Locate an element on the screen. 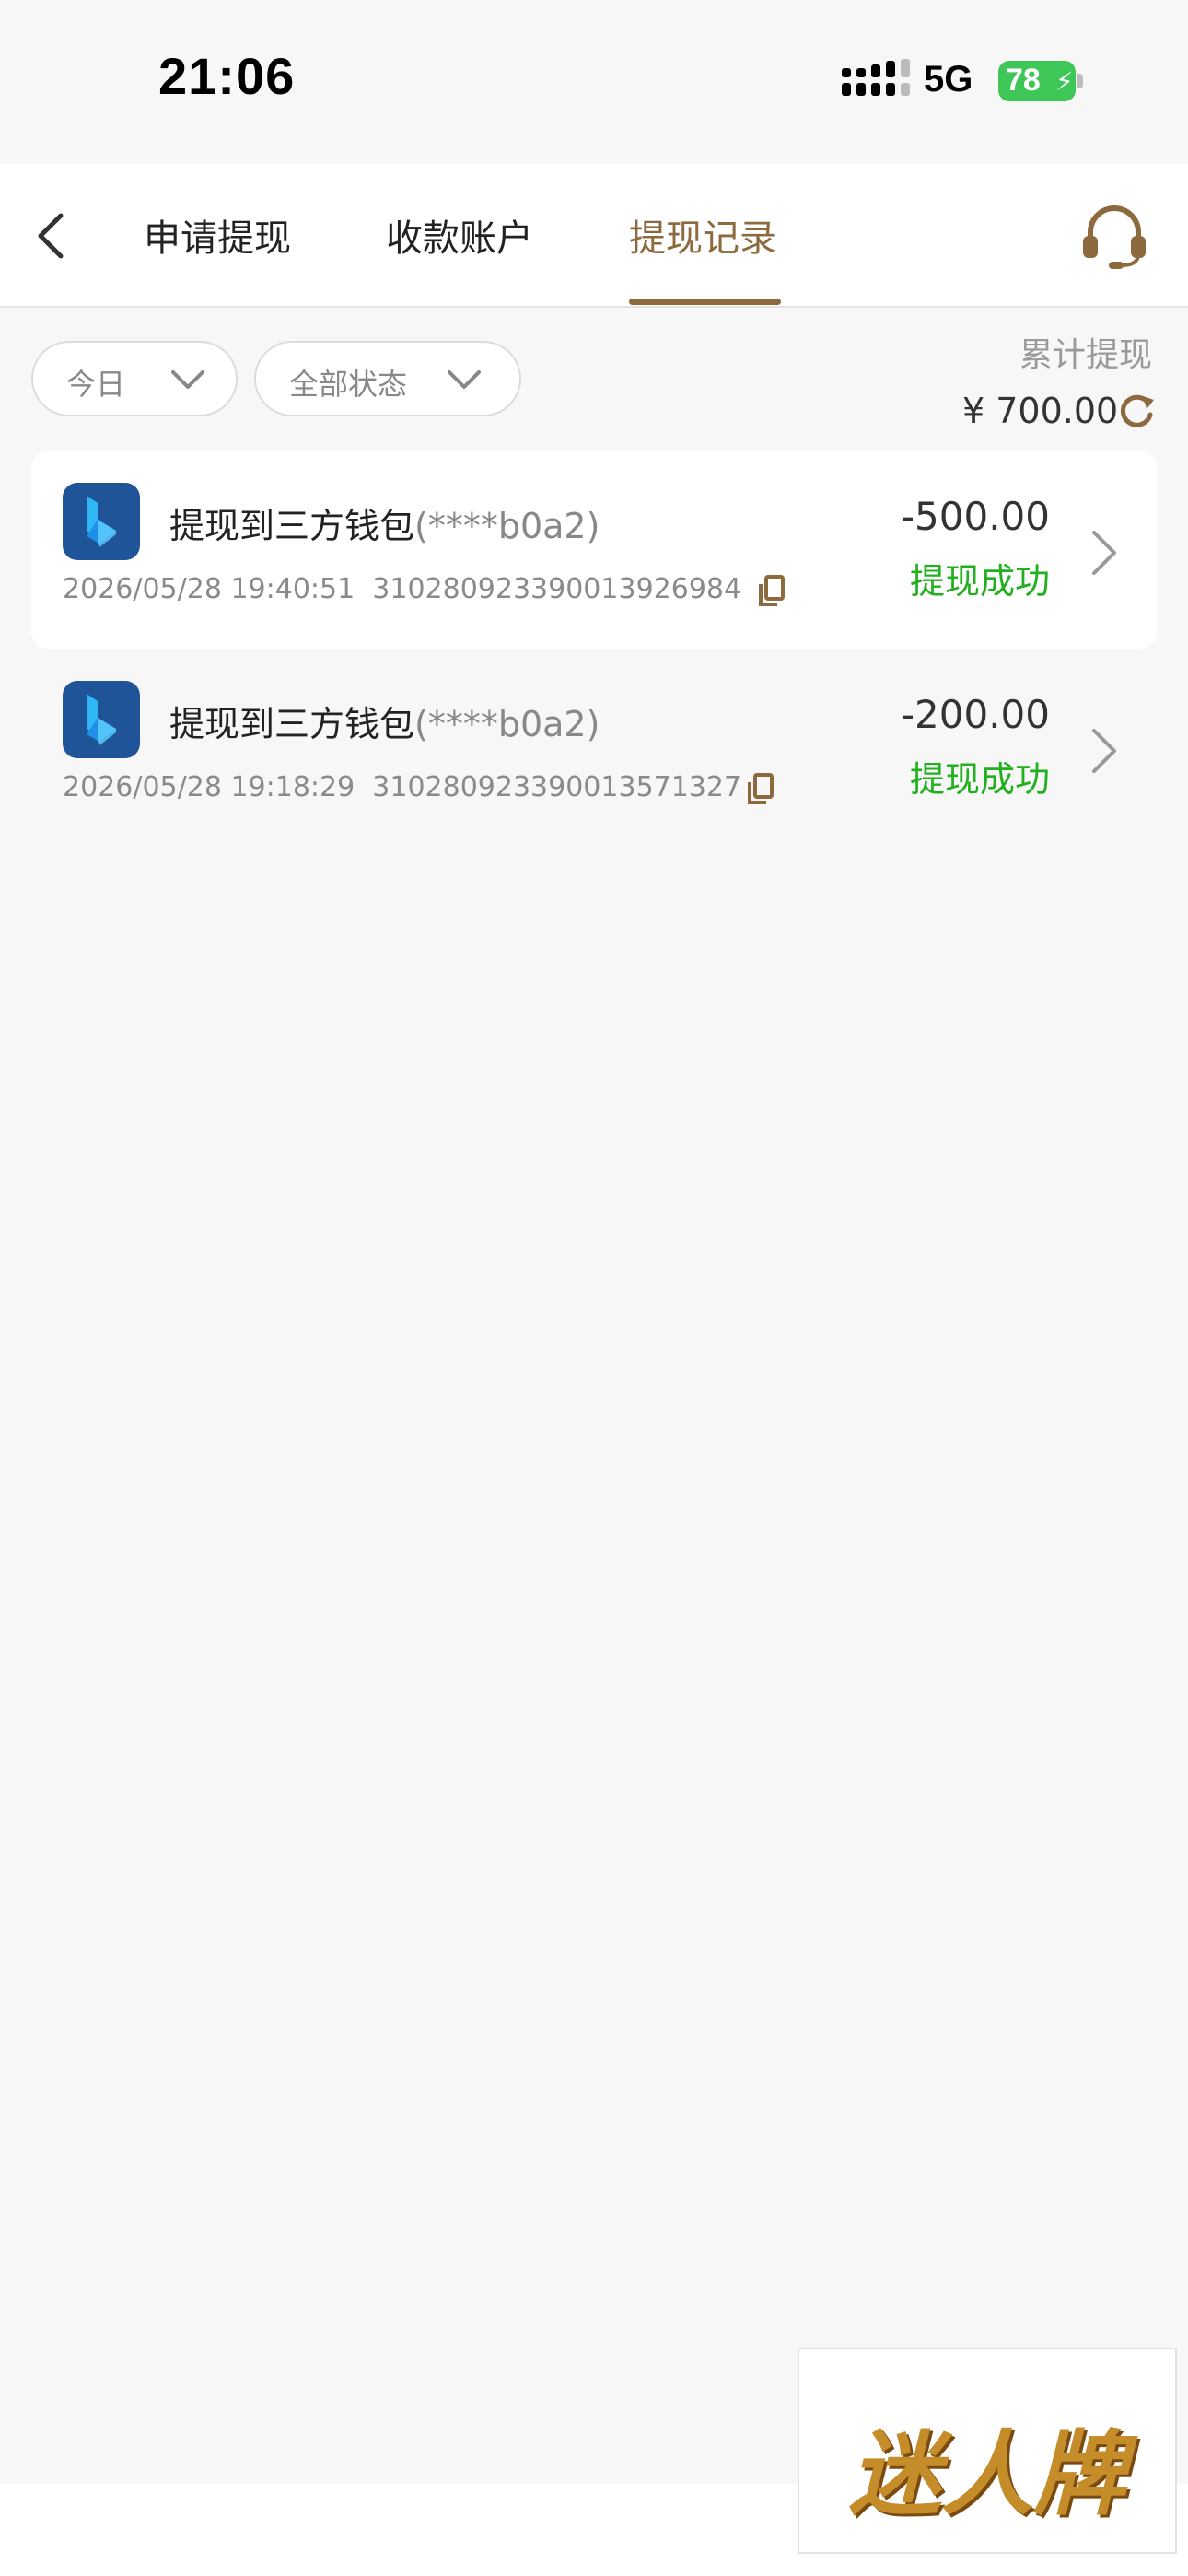  cellular-signal-icon is located at coordinates (876, 77).